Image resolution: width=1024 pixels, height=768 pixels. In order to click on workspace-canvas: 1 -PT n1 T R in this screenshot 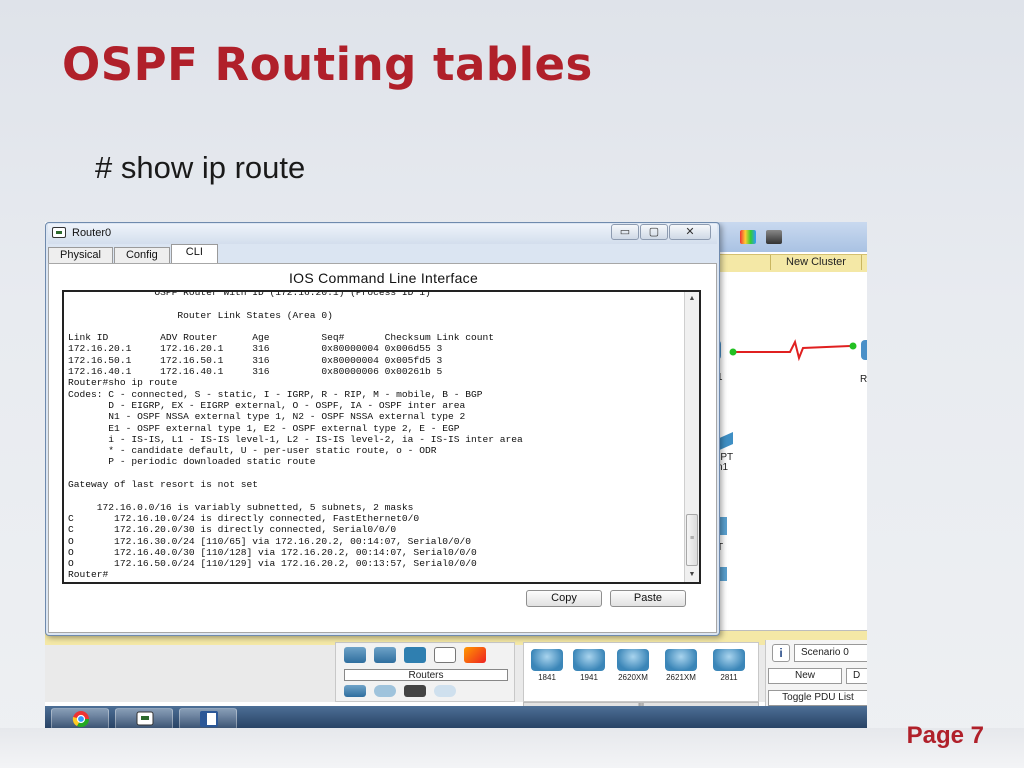, I will do `click(791, 444)`.